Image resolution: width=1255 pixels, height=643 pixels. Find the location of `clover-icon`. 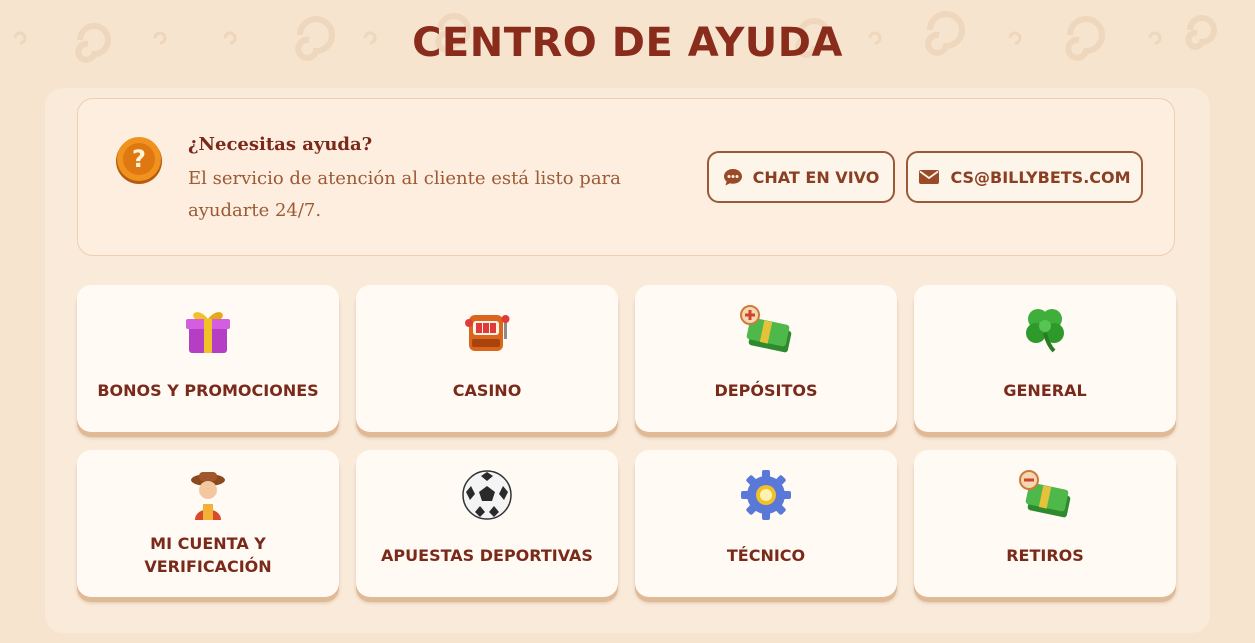

clover-icon is located at coordinates (1045, 331).